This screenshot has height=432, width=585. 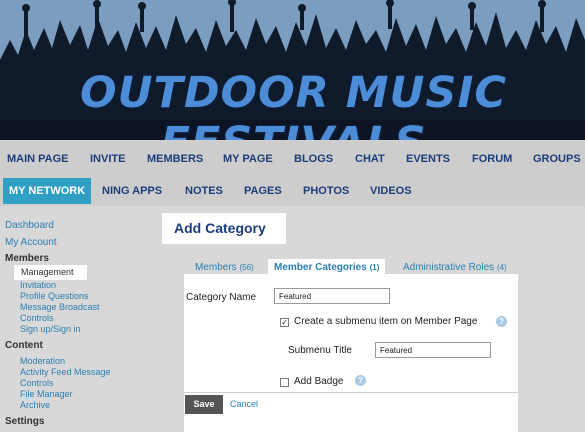 I want to click on cancel-link: Cancel, so click(x=244, y=404).